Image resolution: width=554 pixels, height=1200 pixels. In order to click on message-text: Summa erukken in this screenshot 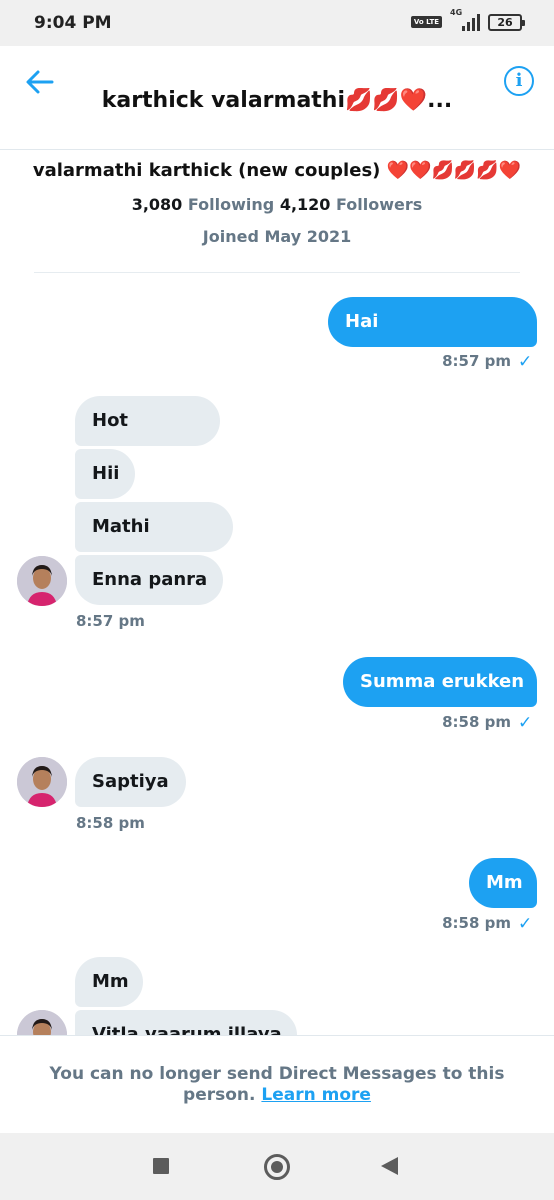, I will do `click(442, 681)`.